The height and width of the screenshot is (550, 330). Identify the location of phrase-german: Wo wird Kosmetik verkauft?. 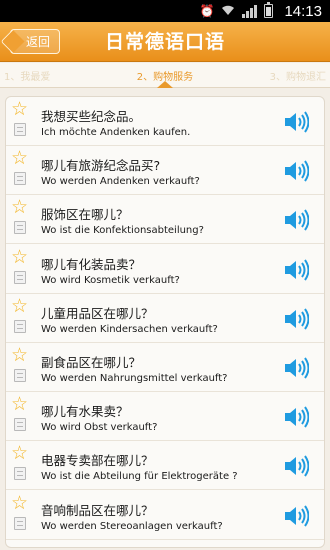
(110, 280).